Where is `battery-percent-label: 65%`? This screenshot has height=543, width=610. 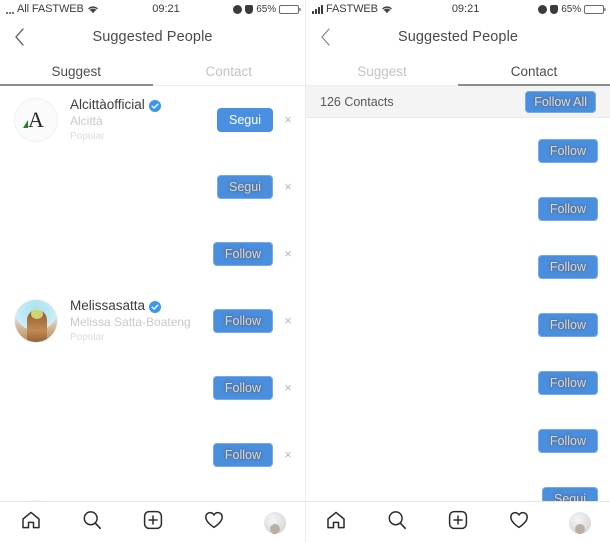
battery-percent-label: 65% is located at coordinates (266, 9).